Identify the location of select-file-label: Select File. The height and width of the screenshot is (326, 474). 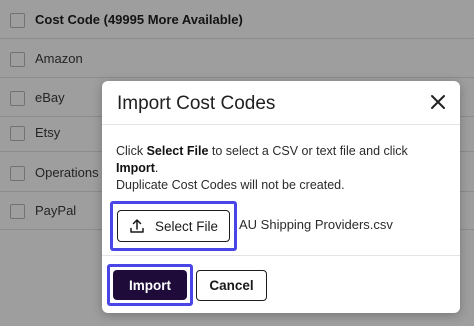
(187, 226).